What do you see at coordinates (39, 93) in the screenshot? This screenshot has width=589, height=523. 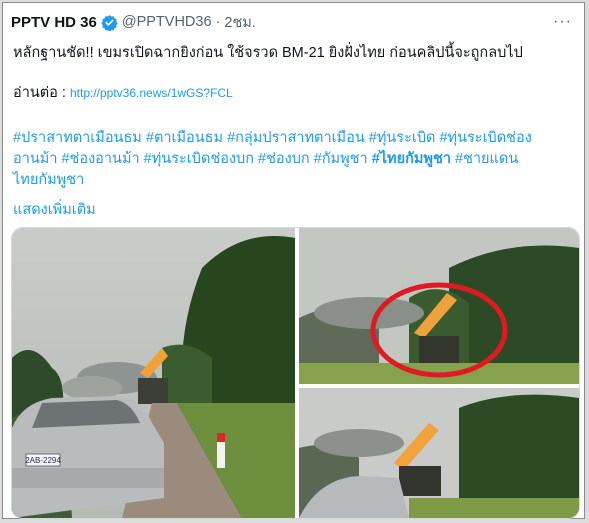 I see `read-more-label: อ่านต่อ :` at bounding box center [39, 93].